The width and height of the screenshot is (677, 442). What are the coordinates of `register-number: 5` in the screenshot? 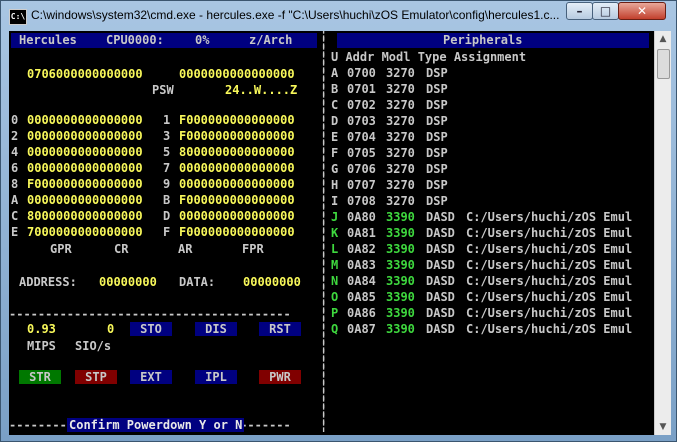 It's located at (167, 152).